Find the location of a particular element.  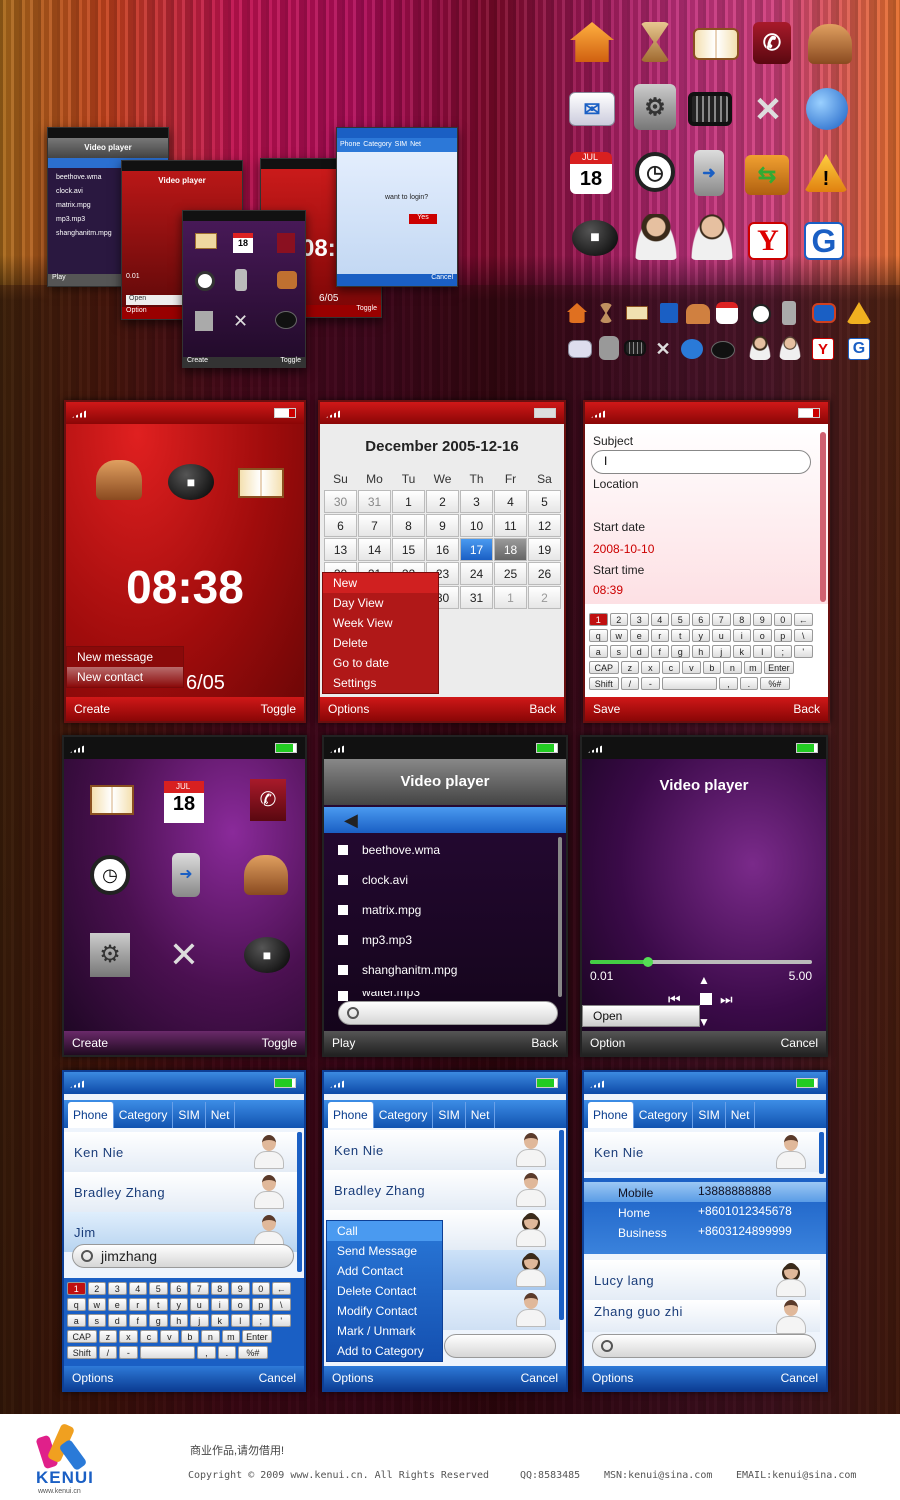

detail-number: 13888888888 is located at coordinates (734, 1191).